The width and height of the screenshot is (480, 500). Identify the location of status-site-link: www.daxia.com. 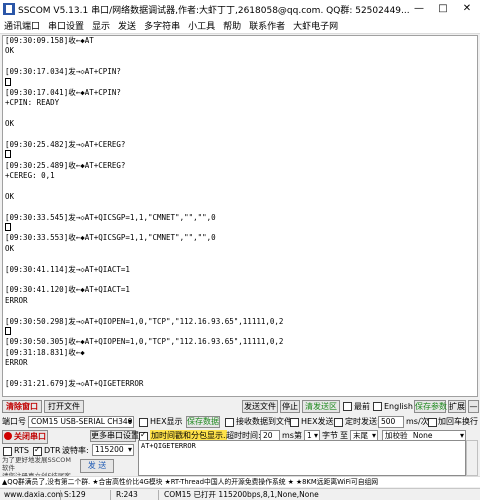
(33, 494).